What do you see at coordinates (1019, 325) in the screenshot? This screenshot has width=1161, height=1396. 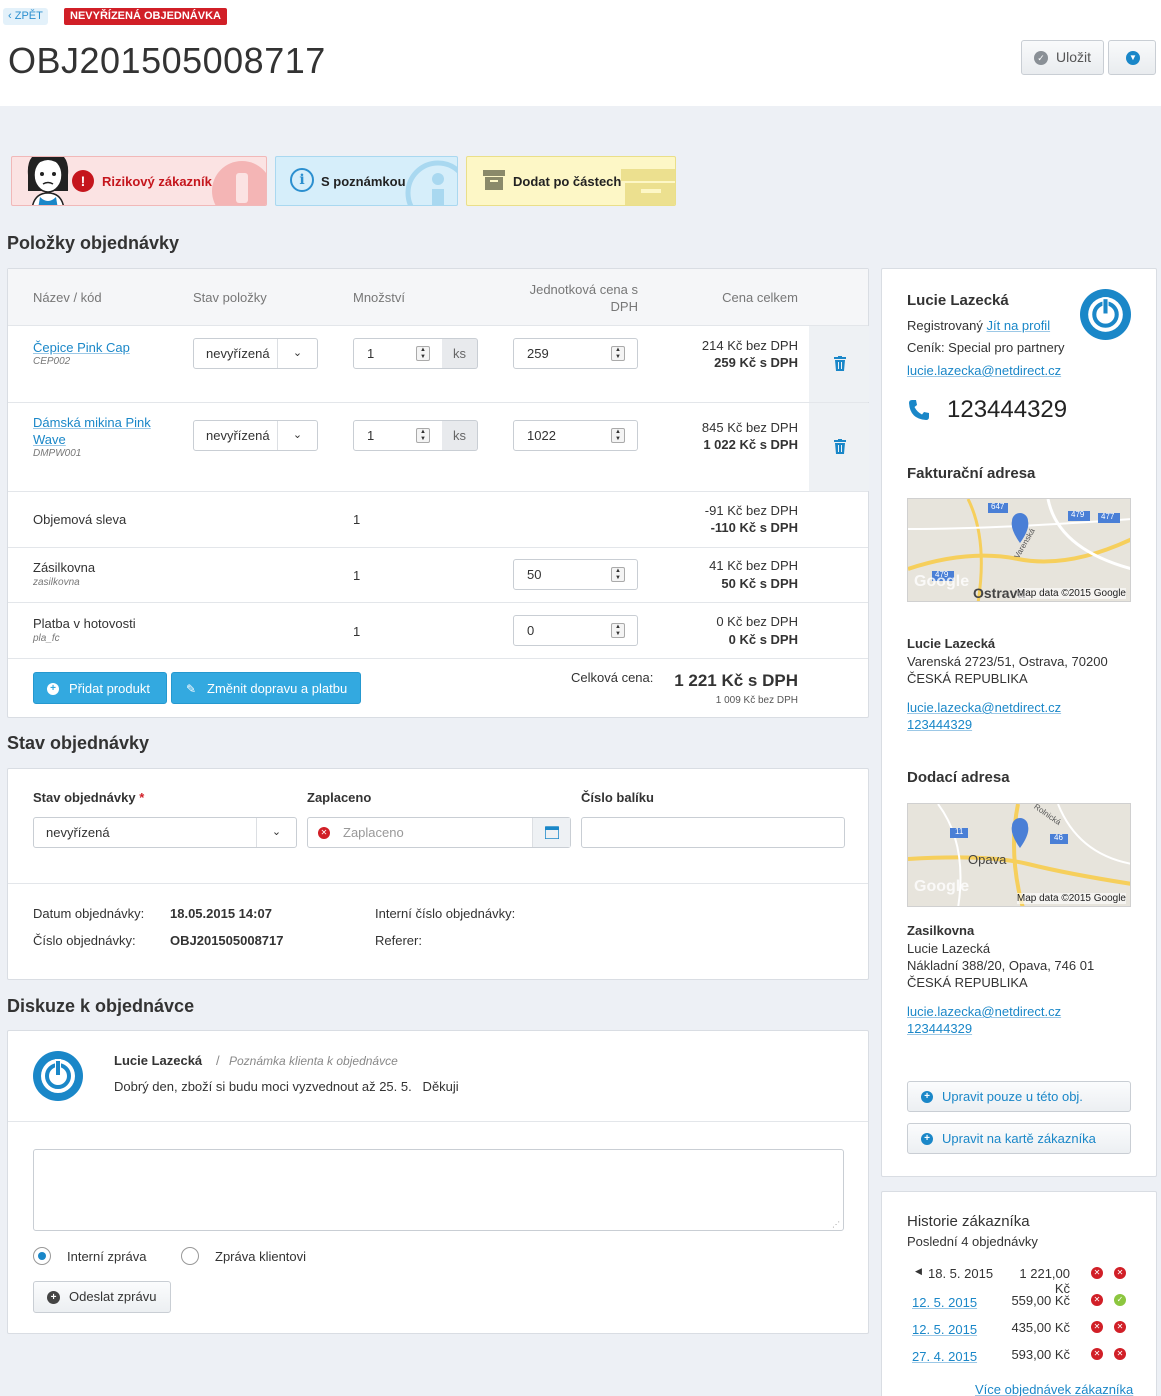 I see `profile-link: Jít na profil` at bounding box center [1019, 325].